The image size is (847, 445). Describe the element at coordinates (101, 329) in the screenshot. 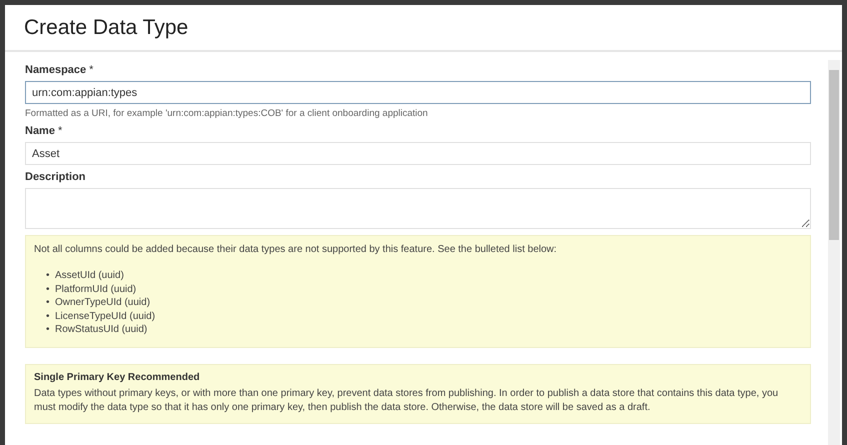

I see `list-item: RowStatusUId (uuid)` at that location.